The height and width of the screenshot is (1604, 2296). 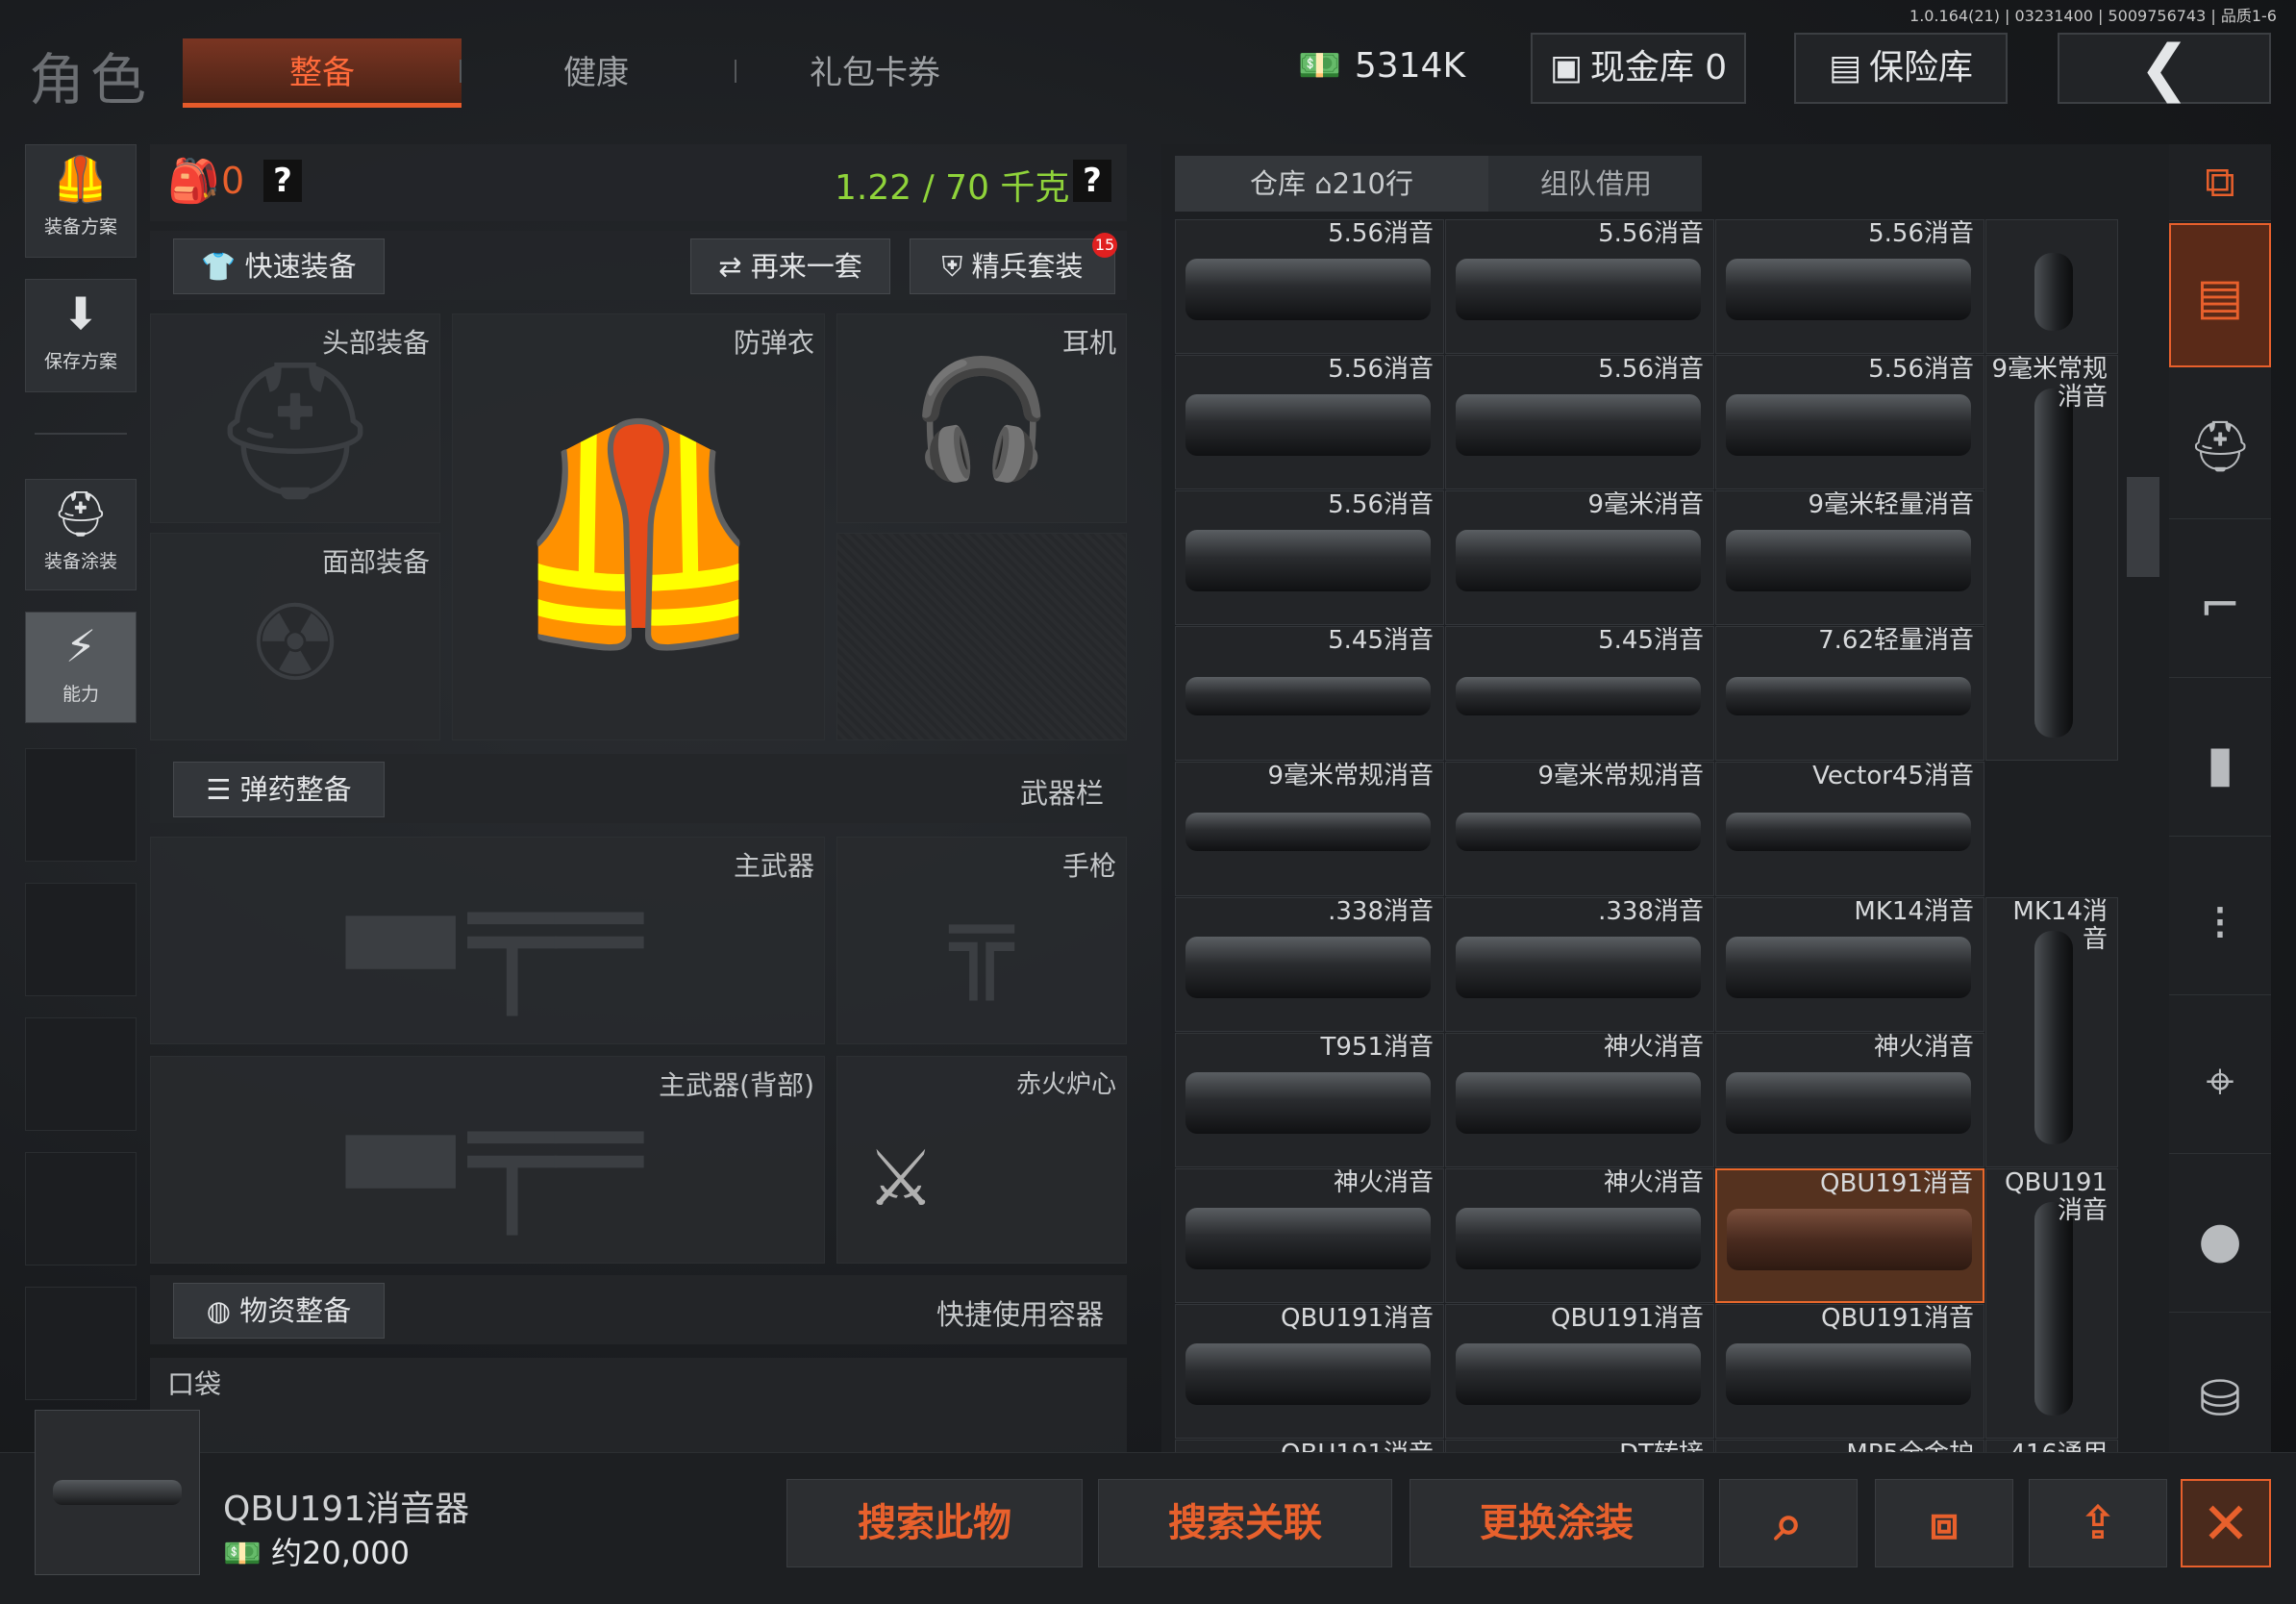 What do you see at coordinates (295, 418) in the screenshot?
I see `head-slot: ⛑ 头部装备` at bounding box center [295, 418].